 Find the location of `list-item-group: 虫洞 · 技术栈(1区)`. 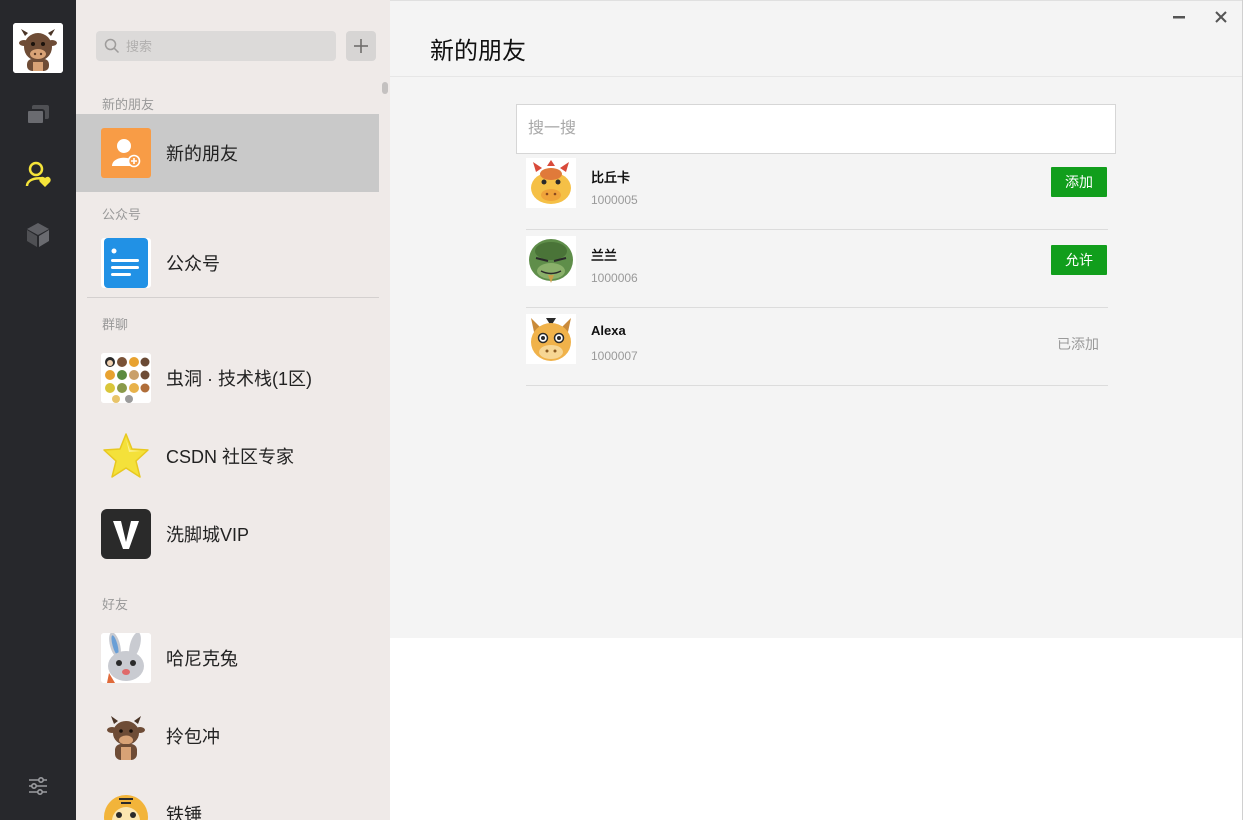

list-item-group: 虫洞 · 技术栈(1区) is located at coordinates (227, 378).